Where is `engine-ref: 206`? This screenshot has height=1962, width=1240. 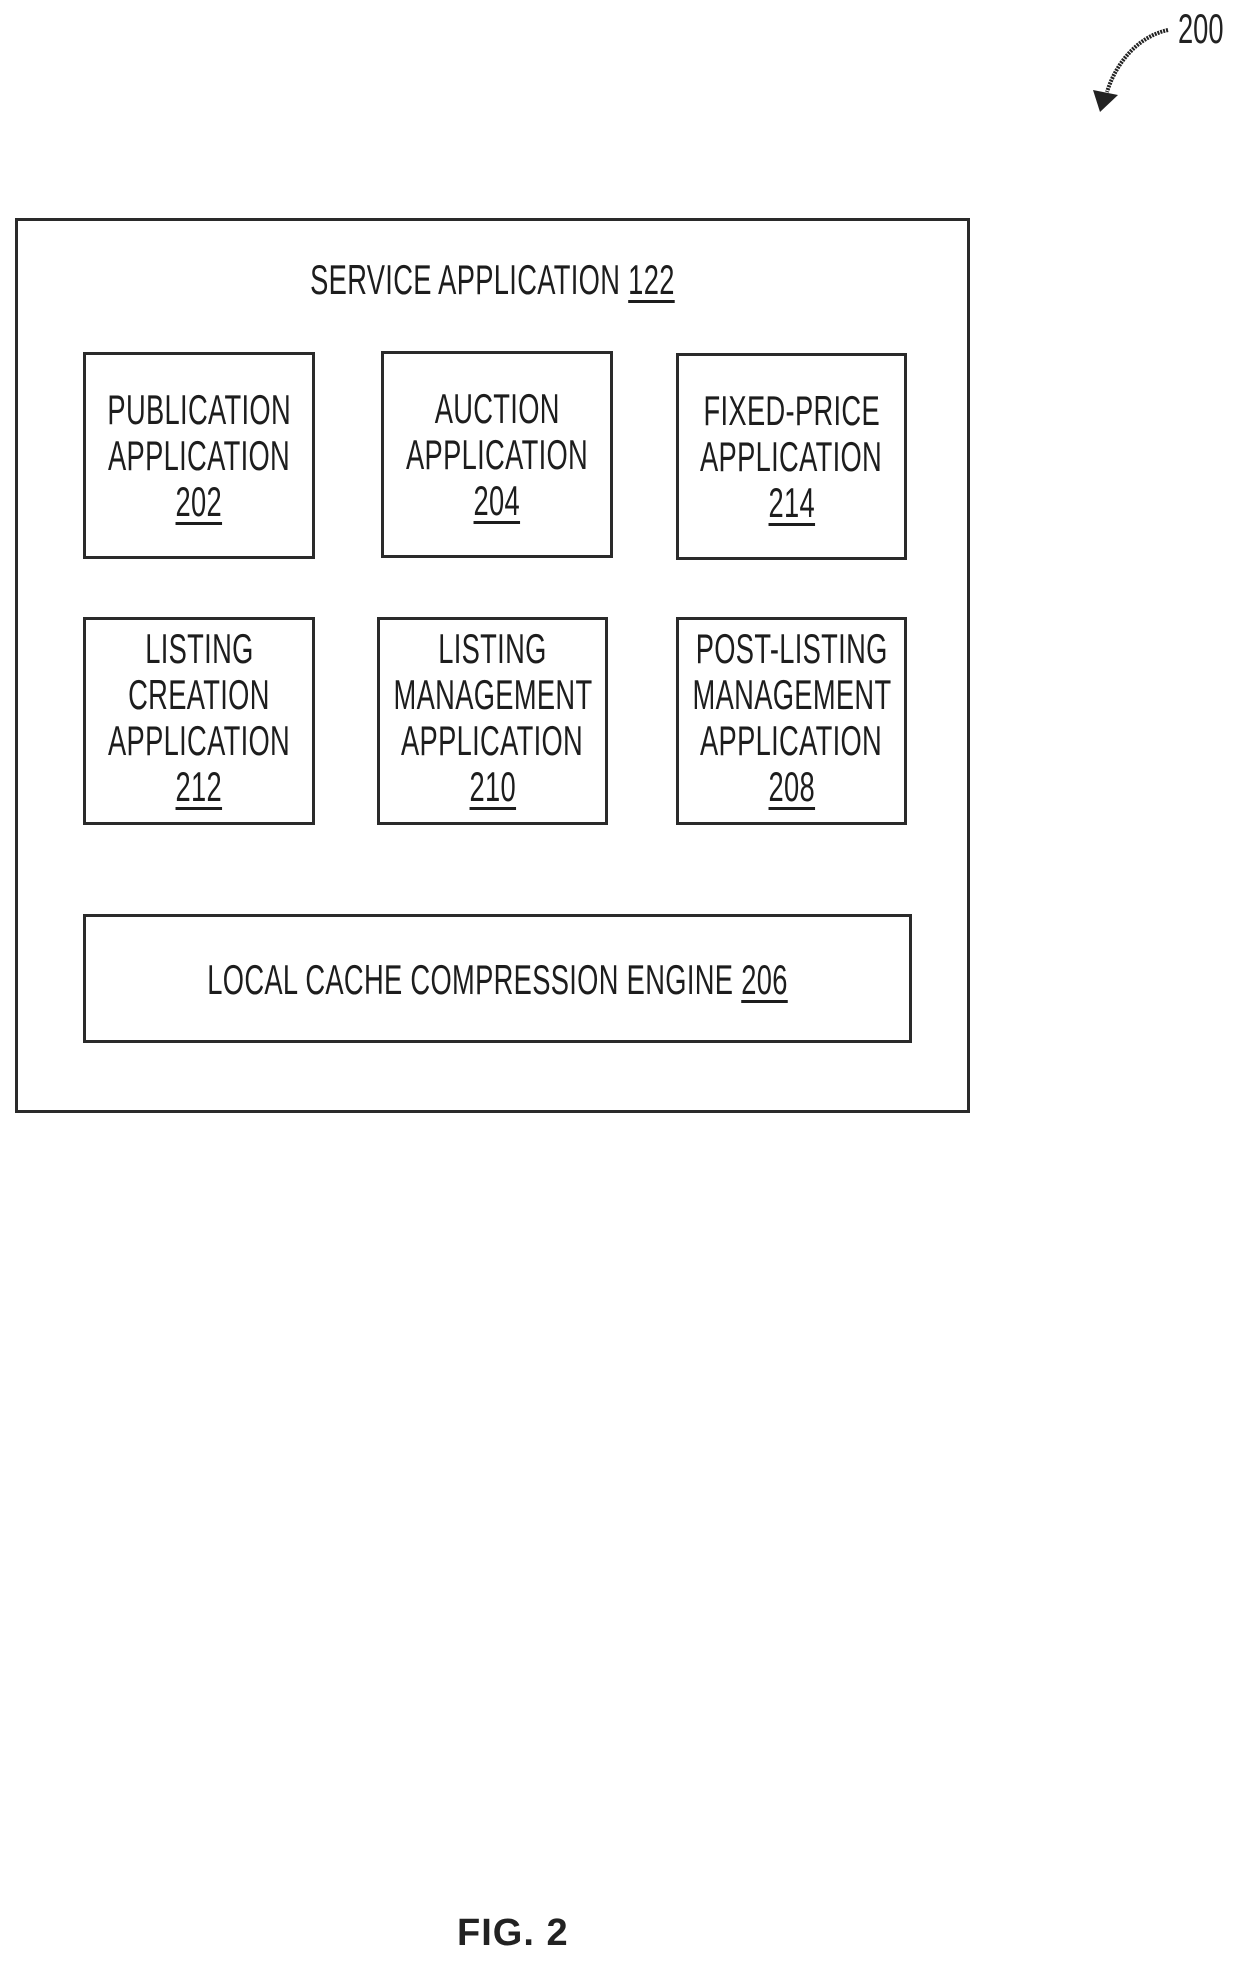 engine-ref: 206 is located at coordinates (764, 979).